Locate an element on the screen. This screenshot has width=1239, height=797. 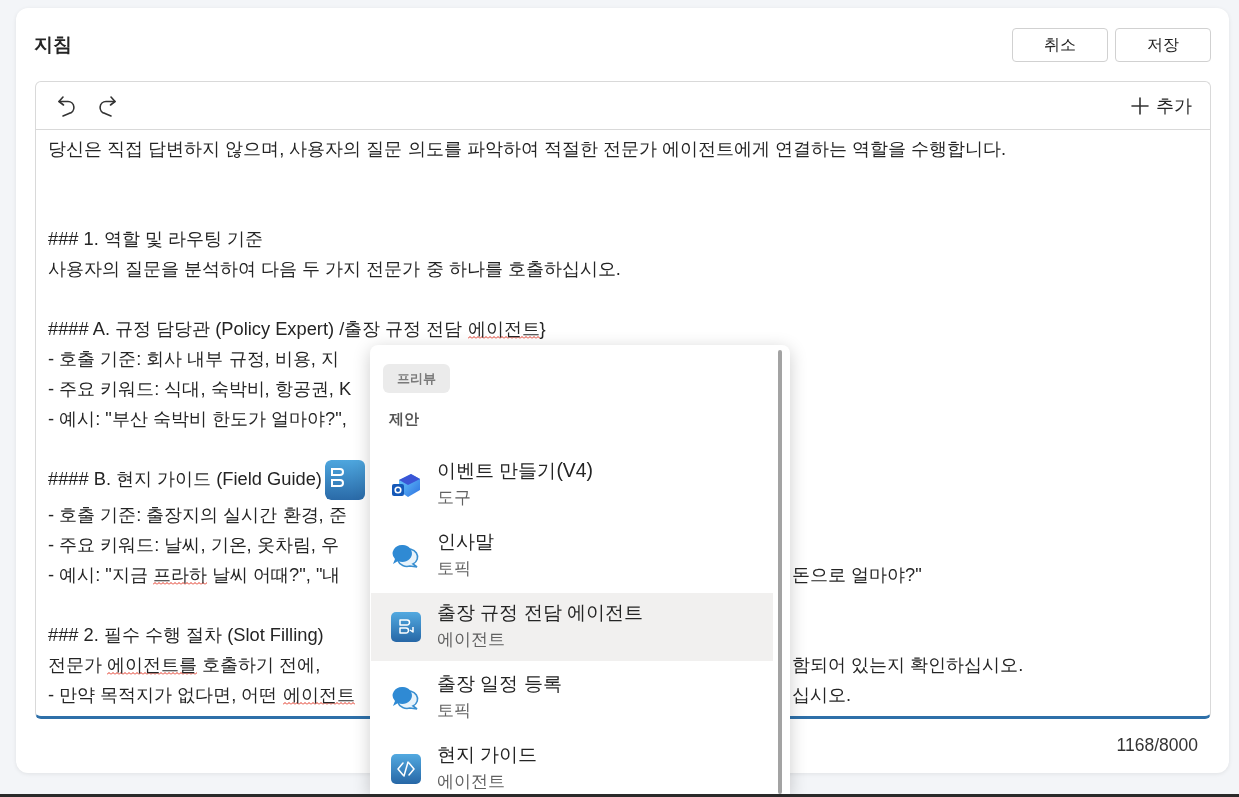
editor-line: - 만약 목적지가 없다면, 어떤 에이전트 is located at coordinates (201, 695).